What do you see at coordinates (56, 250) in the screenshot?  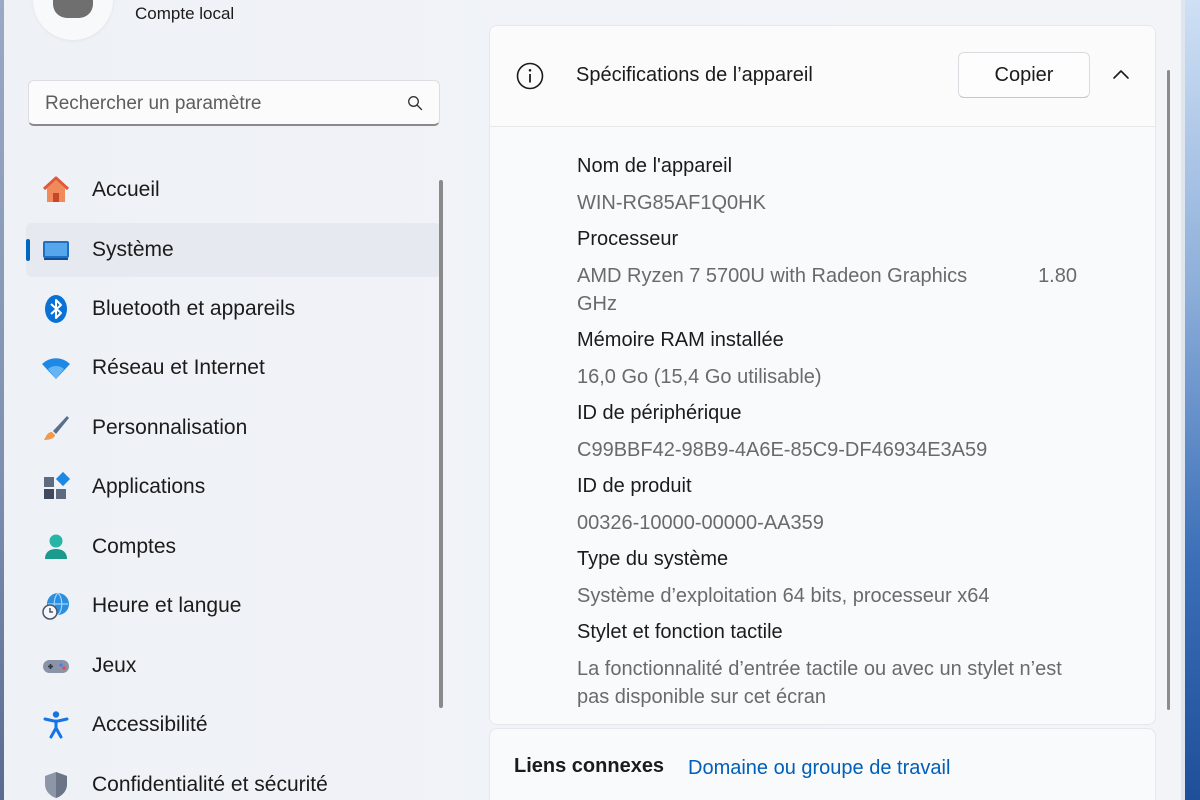 I see `system-icon` at bounding box center [56, 250].